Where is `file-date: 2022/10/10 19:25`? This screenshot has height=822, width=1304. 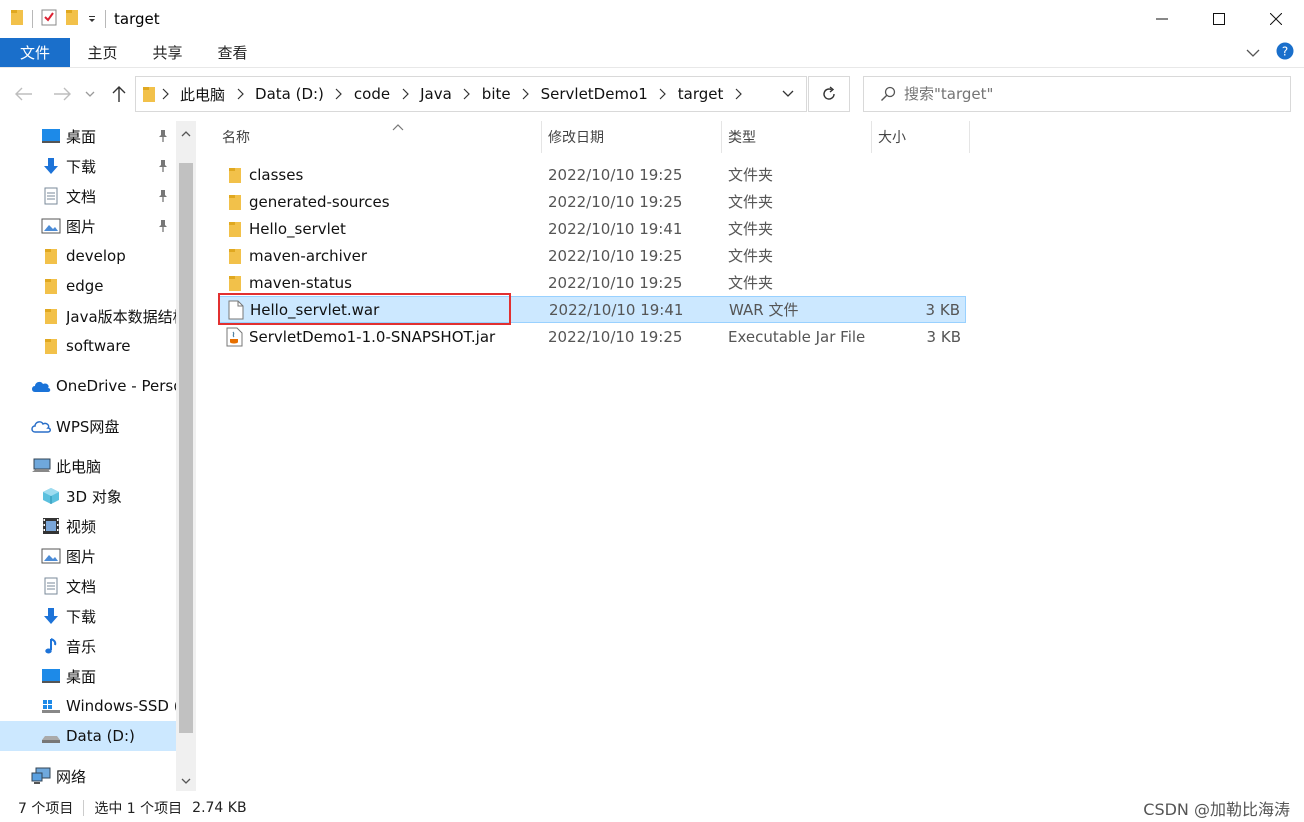
file-date: 2022/10/10 19:25 is located at coordinates (615, 201).